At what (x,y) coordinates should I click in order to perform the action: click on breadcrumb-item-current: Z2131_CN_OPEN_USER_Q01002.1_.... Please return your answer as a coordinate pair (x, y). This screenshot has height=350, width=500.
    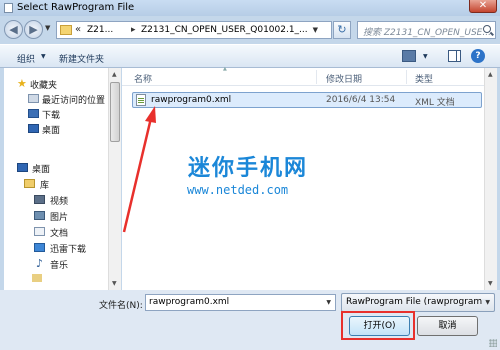
    Looking at the image, I should click on (224, 30).